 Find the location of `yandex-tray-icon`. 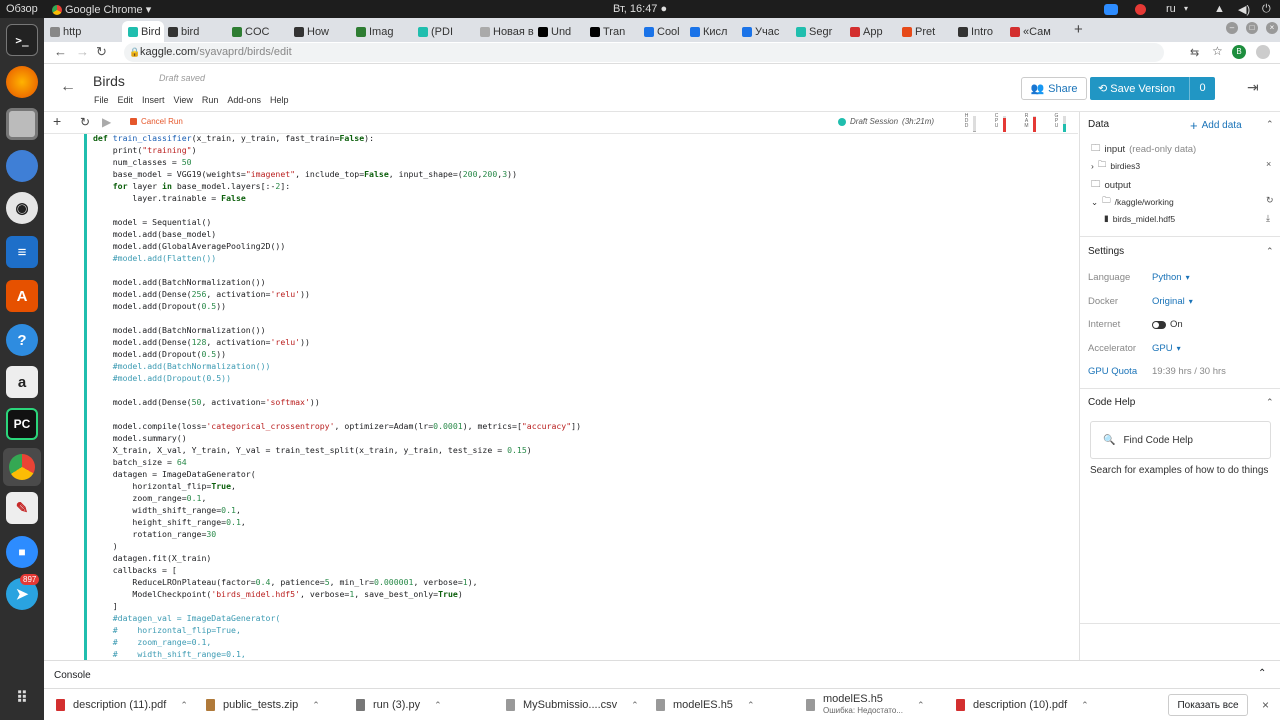

yandex-tray-icon is located at coordinates (1140, 9).